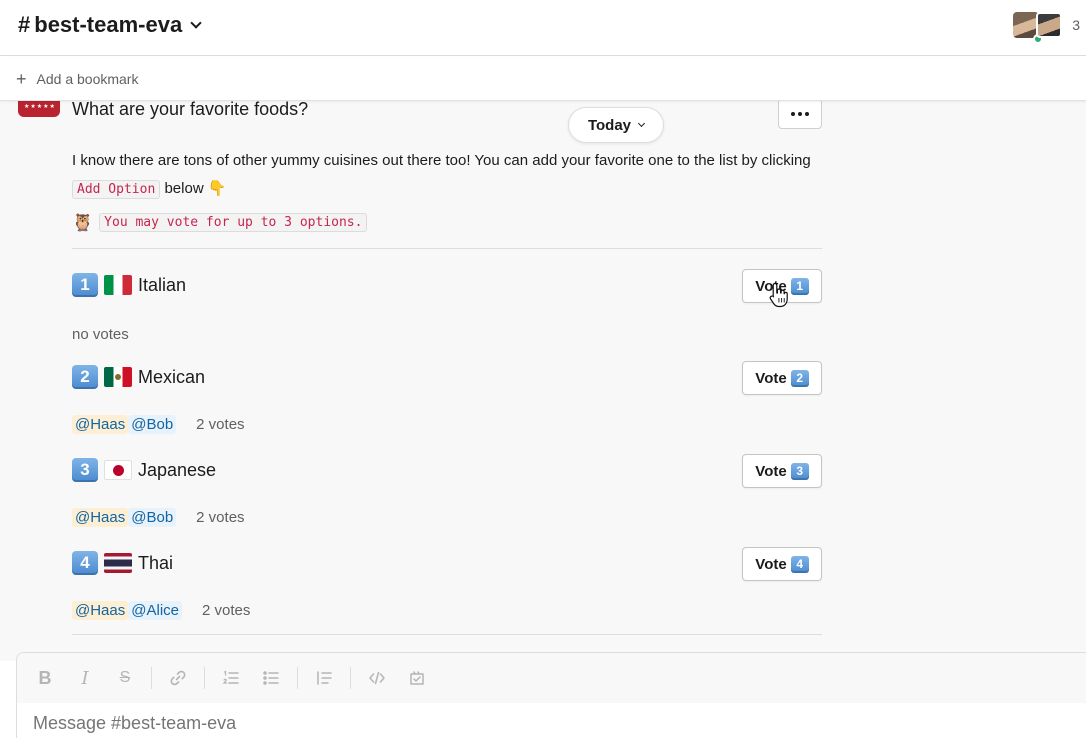 This screenshot has height=738, width=1086. Describe the element at coordinates (447, 565) in the screenshot. I see `poll-option: 4 Thai Vote 4` at that location.